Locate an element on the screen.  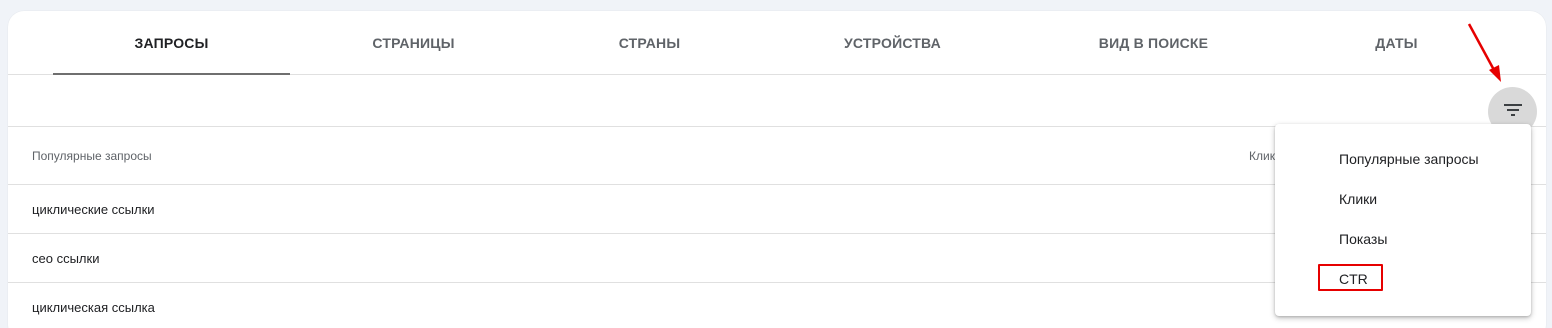
filter-list-icon is located at coordinates (1512, 112).